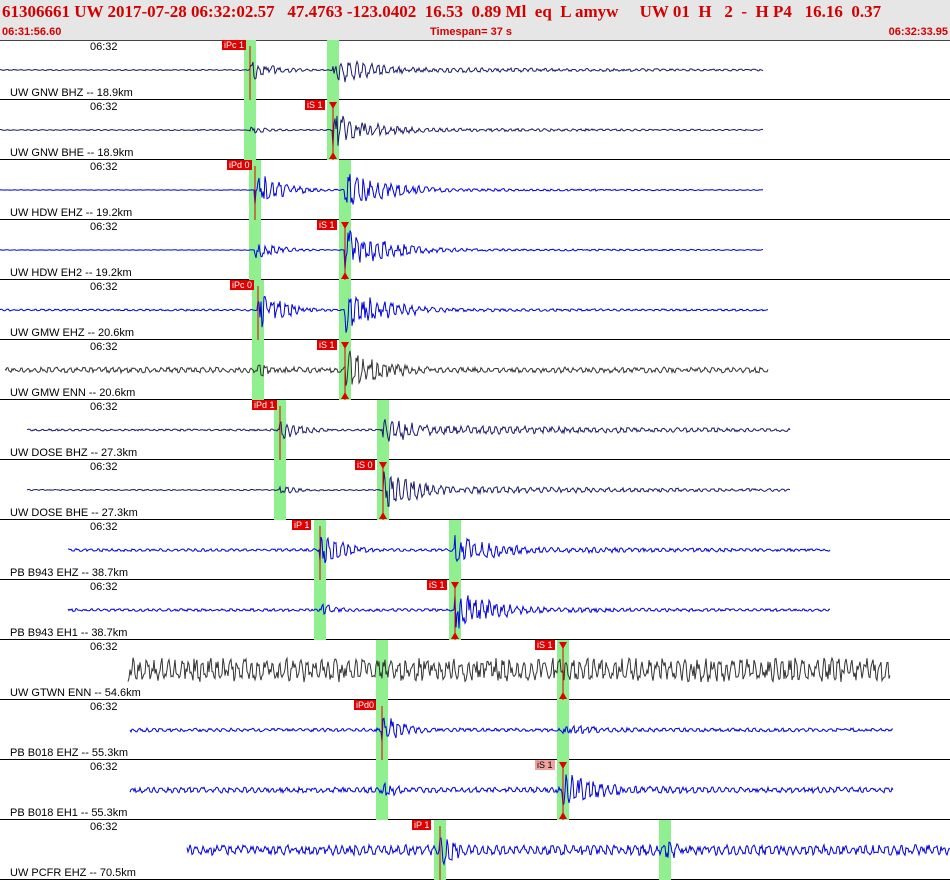 The width and height of the screenshot is (950, 880). I want to click on station-label: UW GTWN ENN -- 54.6km, so click(75, 693).